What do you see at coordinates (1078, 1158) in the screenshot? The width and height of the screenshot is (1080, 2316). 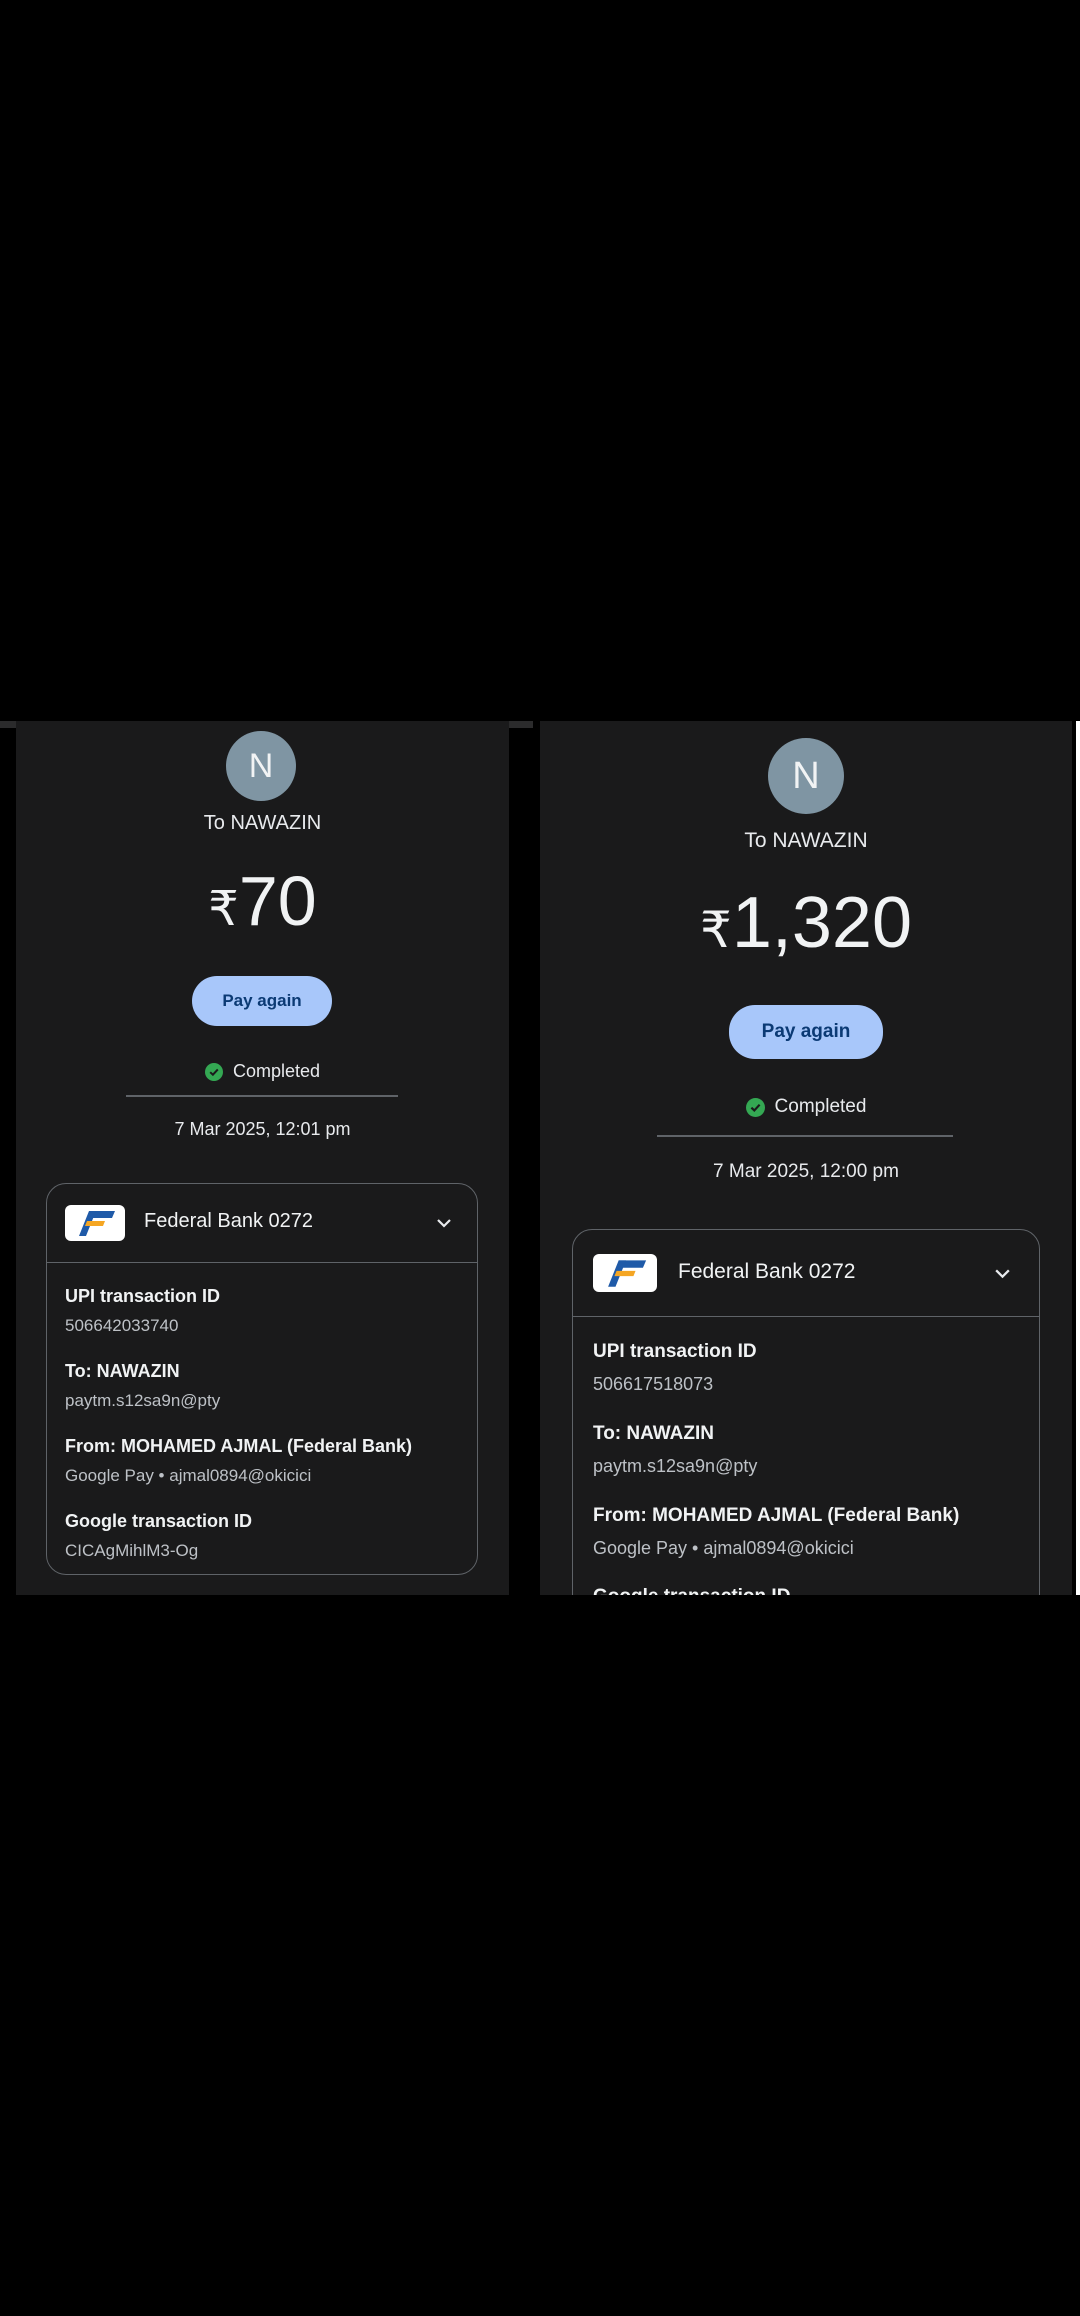 I see `right-edge-strip` at bounding box center [1078, 1158].